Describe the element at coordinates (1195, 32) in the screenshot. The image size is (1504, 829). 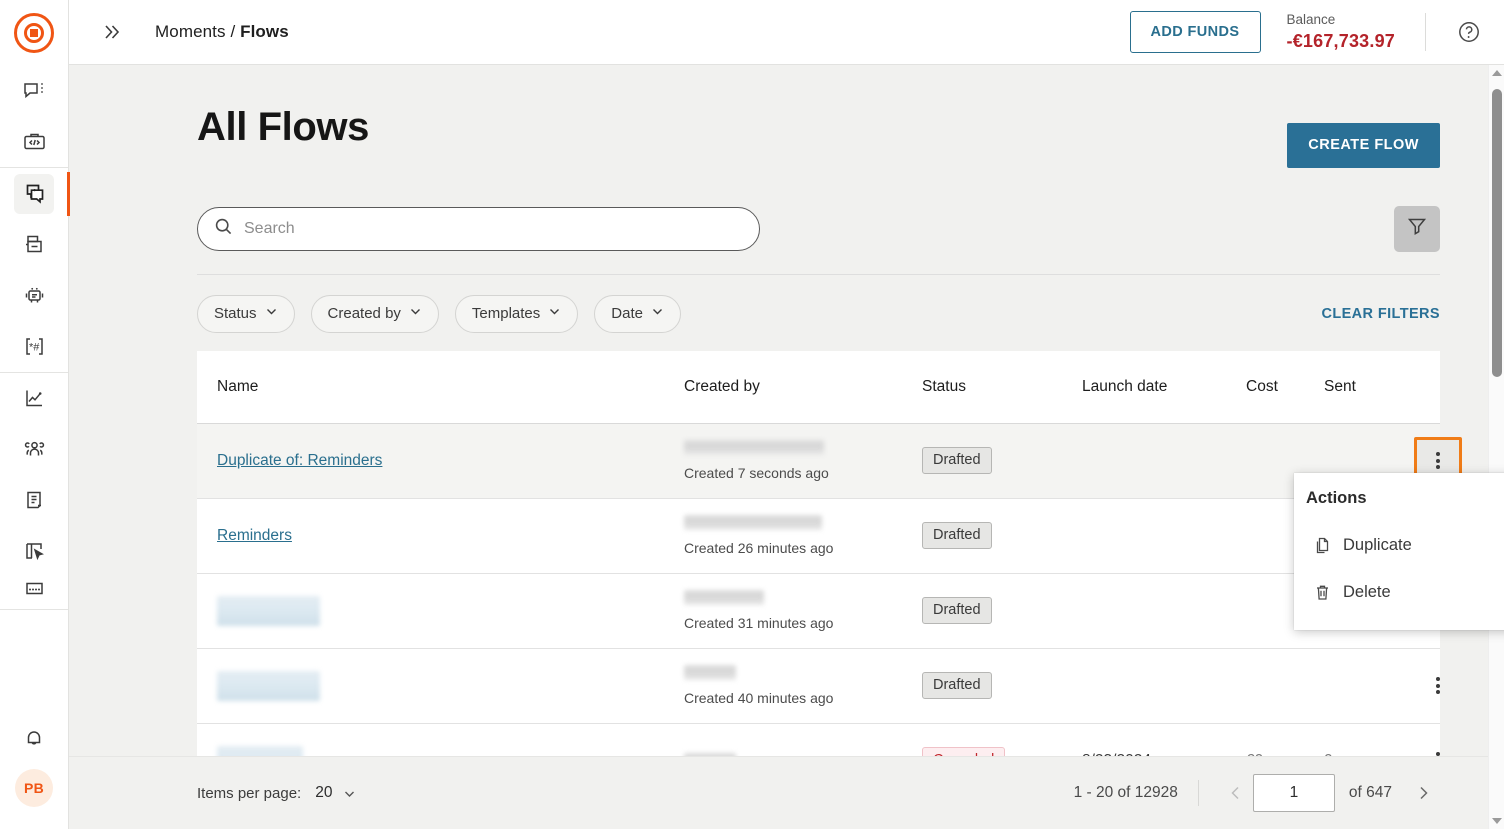
I see `add-funds-button: ADD FUNDS` at that location.